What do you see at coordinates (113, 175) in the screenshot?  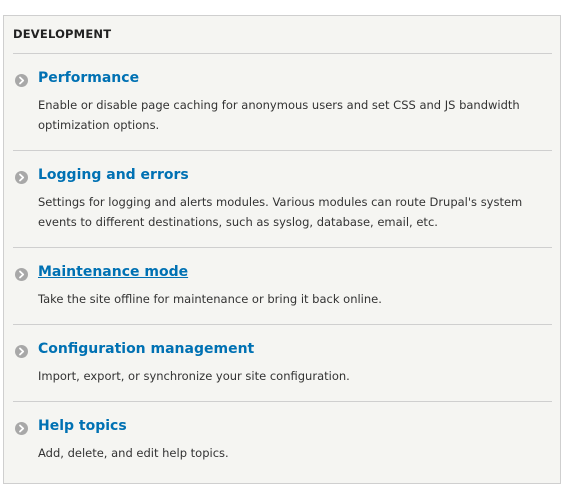 I see `logging-and-errors-link: Logging and errors` at bounding box center [113, 175].